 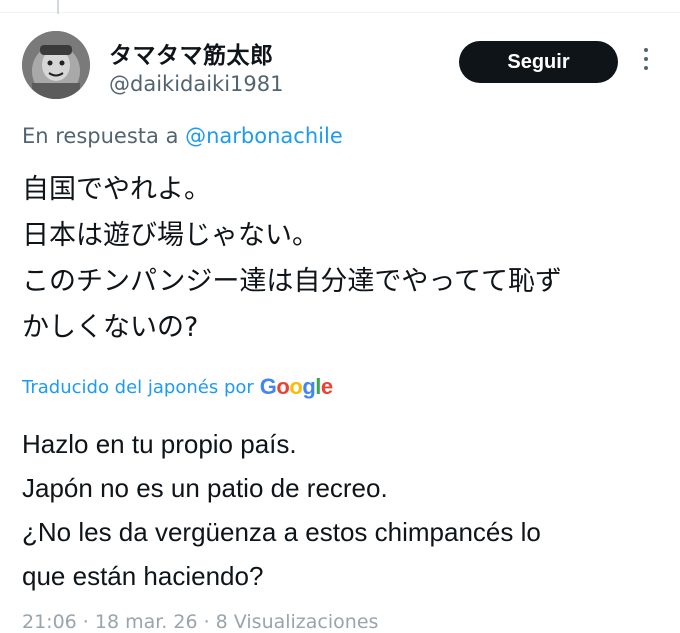 I want to click on translation-attribution-label: Traducido del japonés por, so click(x=138, y=387).